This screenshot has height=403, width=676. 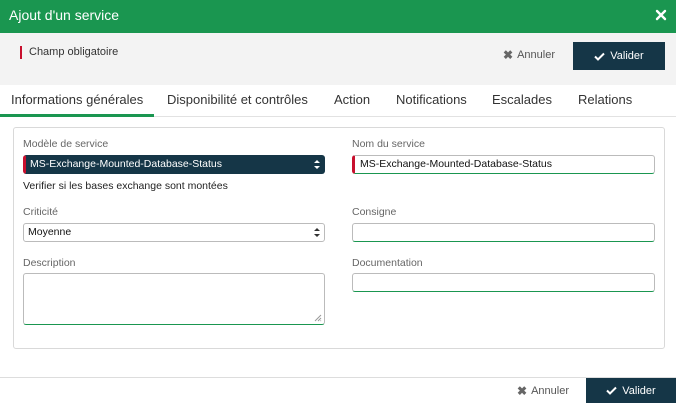 I want to click on cancel-button-bottom: ✖ Annuler, so click(x=543, y=391).